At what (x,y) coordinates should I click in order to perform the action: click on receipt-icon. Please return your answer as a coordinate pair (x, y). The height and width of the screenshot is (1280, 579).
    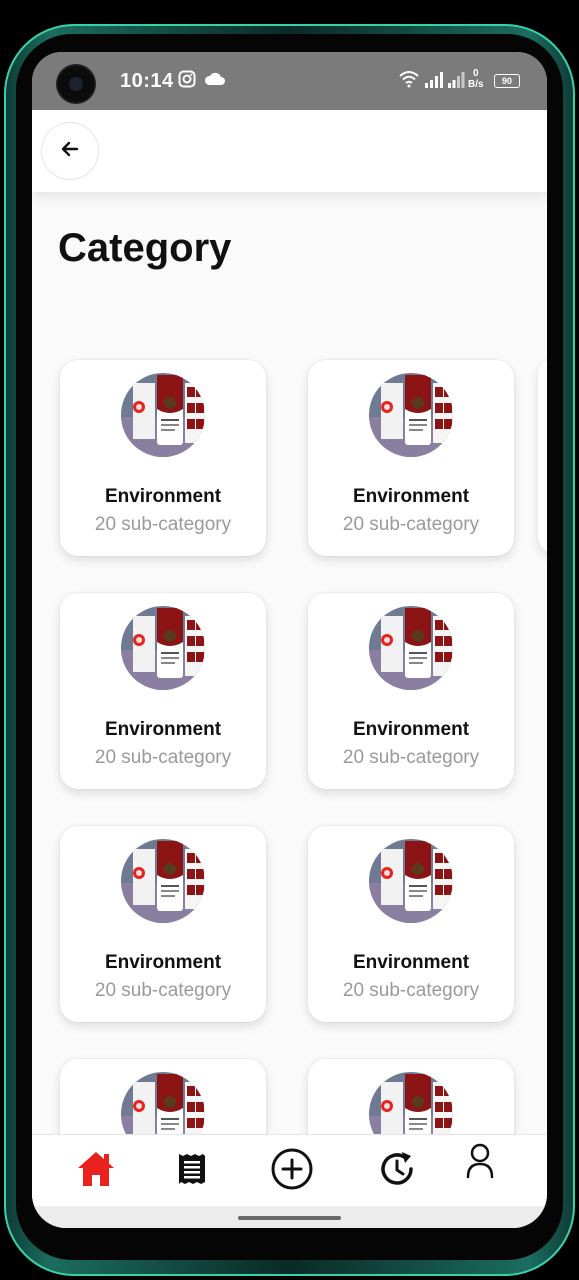
    Looking at the image, I should click on (192, 1171).